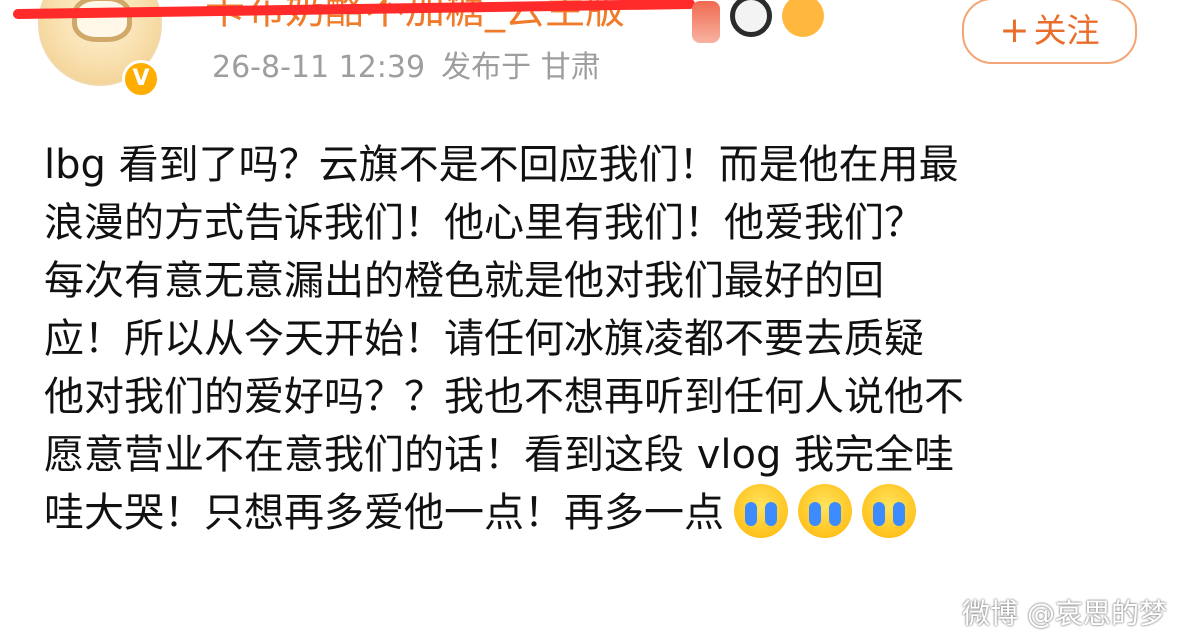 The width and height of the screenshot is (1179, 637). I want to click on verified-badge: V, so click(141, 79).